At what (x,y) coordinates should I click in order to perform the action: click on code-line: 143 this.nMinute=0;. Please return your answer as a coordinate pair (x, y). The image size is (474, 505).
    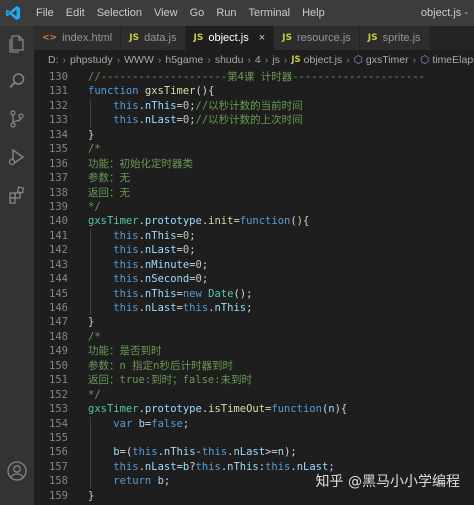
    Looking at the image, I should click on (254, 265).